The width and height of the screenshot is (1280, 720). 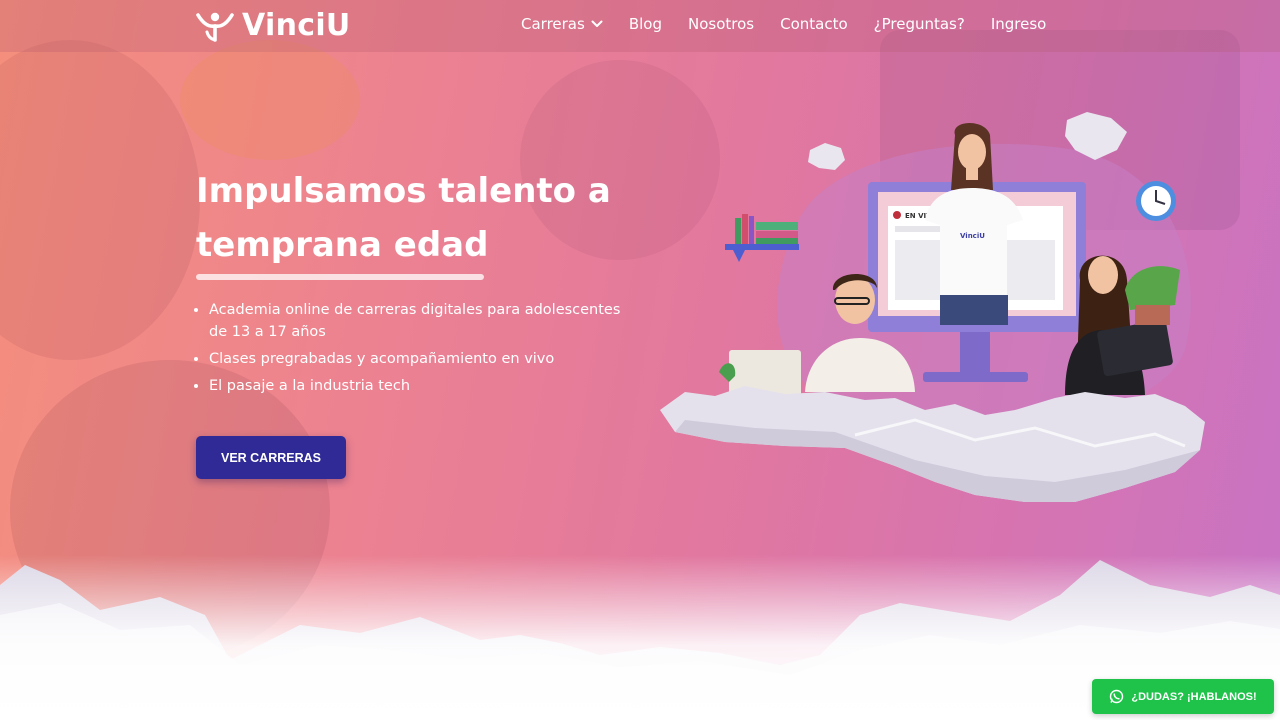 I want to click on nav-item-label: Contacto, so click(x=814, y=24).